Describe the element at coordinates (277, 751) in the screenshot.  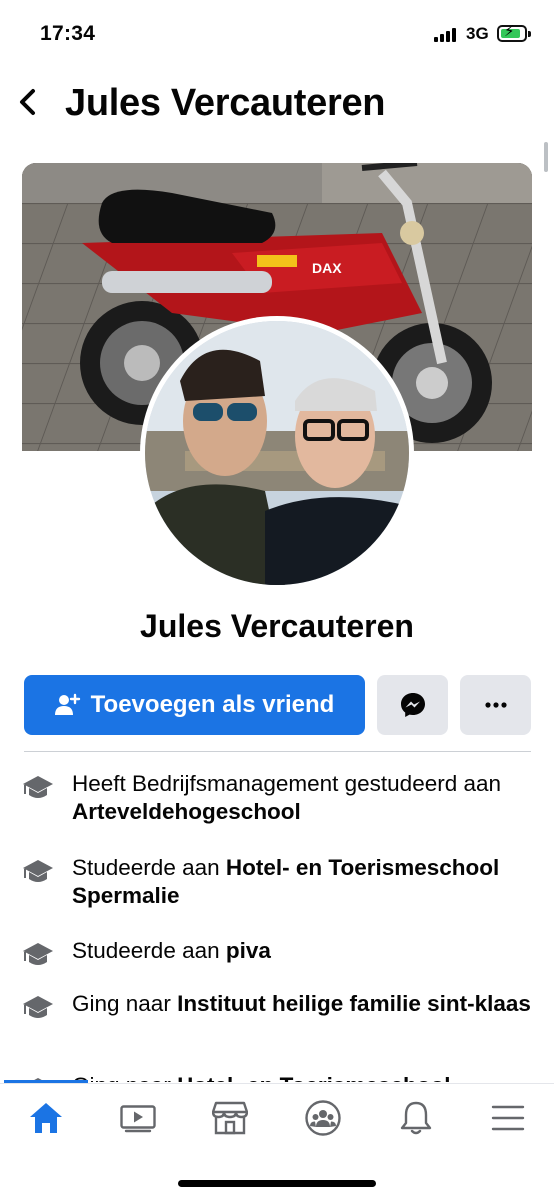
I see `divider` at that location.